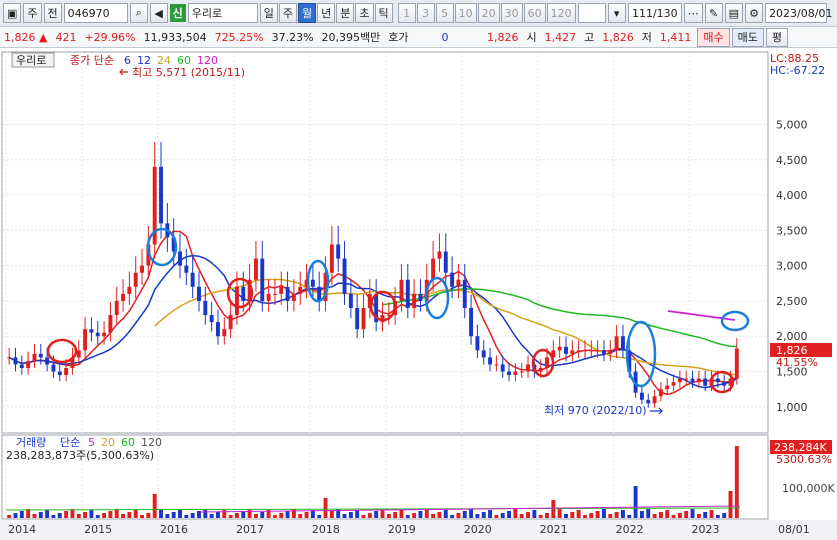 Image resolution: width=837 pixels, height=540 pixels. I want to click on interval-input, so click(591, 13).